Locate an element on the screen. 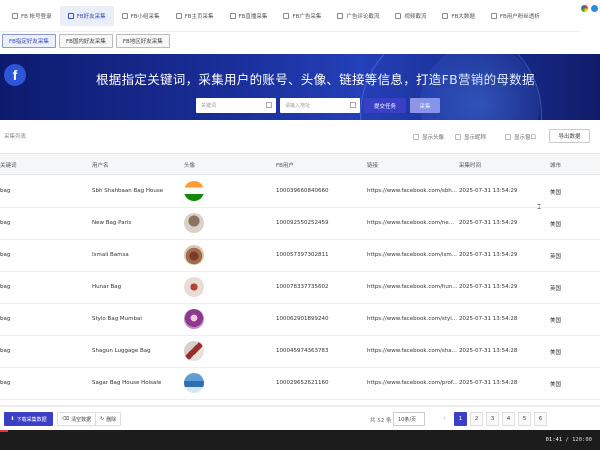 This screenshot has width=600, height=450. submit-task-button: 提交任务 is located at coordinates (385, 105).